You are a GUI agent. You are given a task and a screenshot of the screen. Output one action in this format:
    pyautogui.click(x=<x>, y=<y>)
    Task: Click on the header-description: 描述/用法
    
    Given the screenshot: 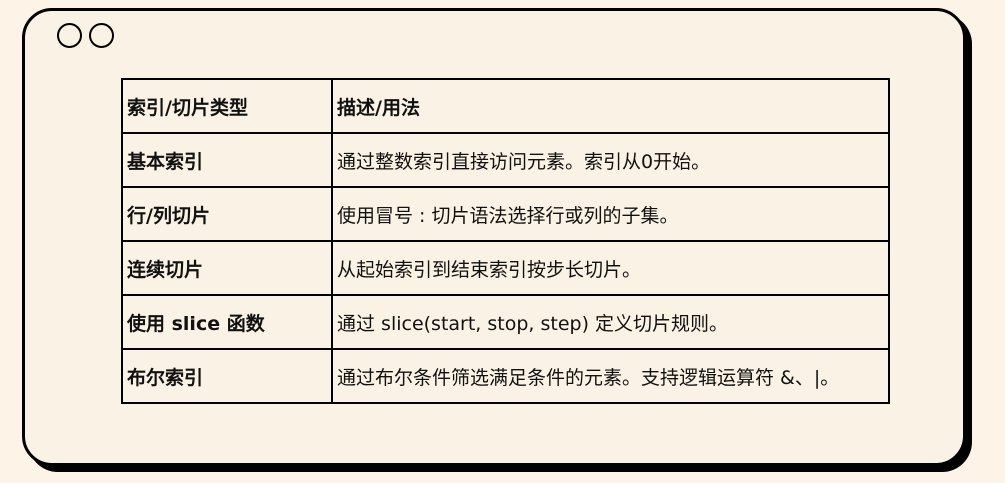 What is the action you would take?
    pyautogui.click(x=610, y=106)
    